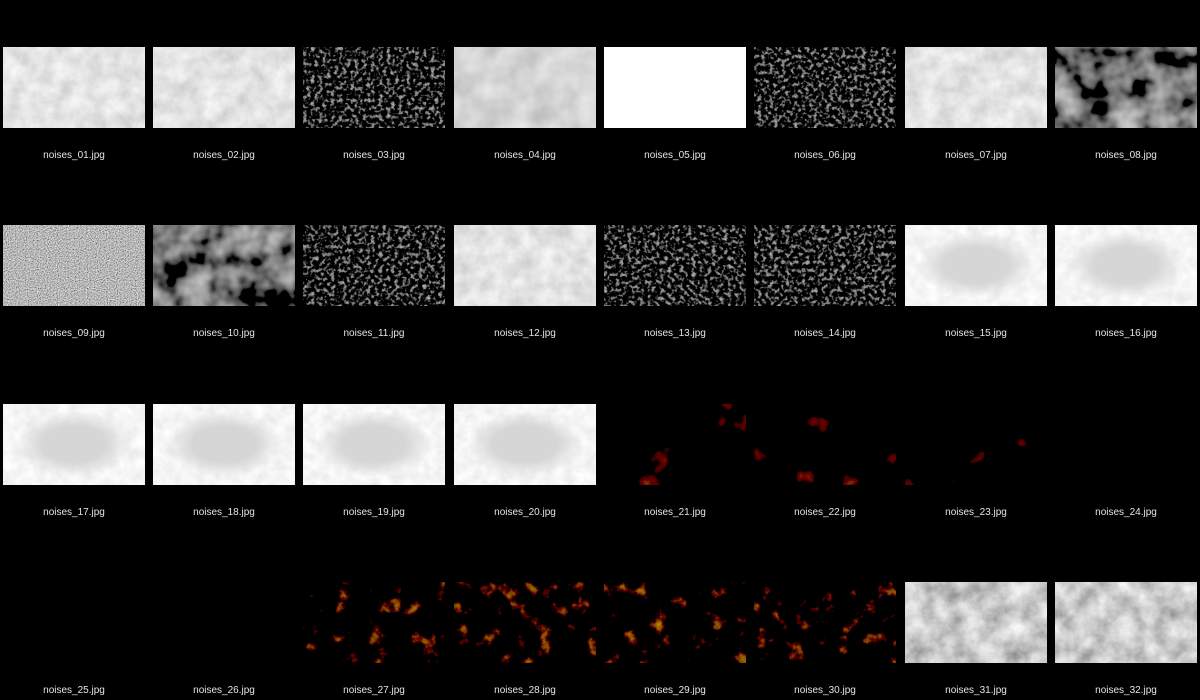  I want to click on file-name-label: noises_12.jpg, so click(525, 333).